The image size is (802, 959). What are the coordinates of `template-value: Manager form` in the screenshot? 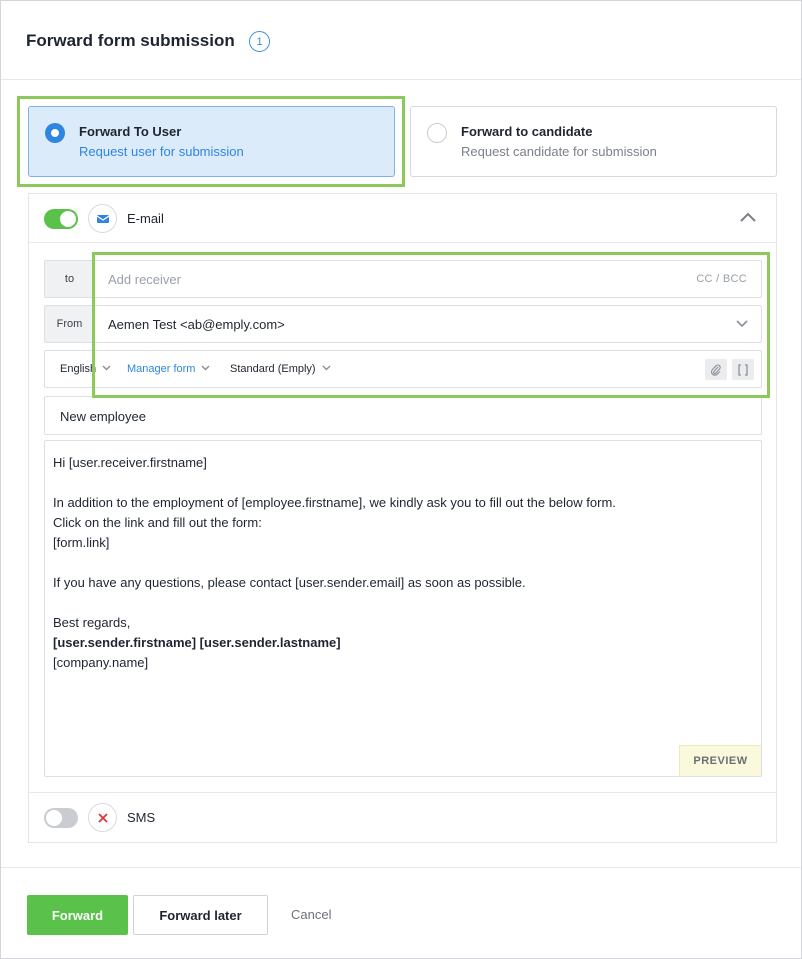 It's located at (161, 369).